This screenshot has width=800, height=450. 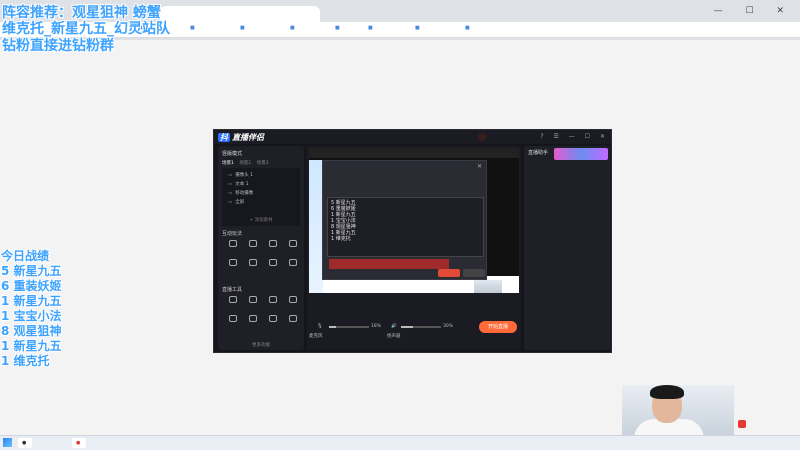 What do you see at coordinates (316, 226) in the screenshot?
I see `preview-side-strip` at bounding box center [316, 226].